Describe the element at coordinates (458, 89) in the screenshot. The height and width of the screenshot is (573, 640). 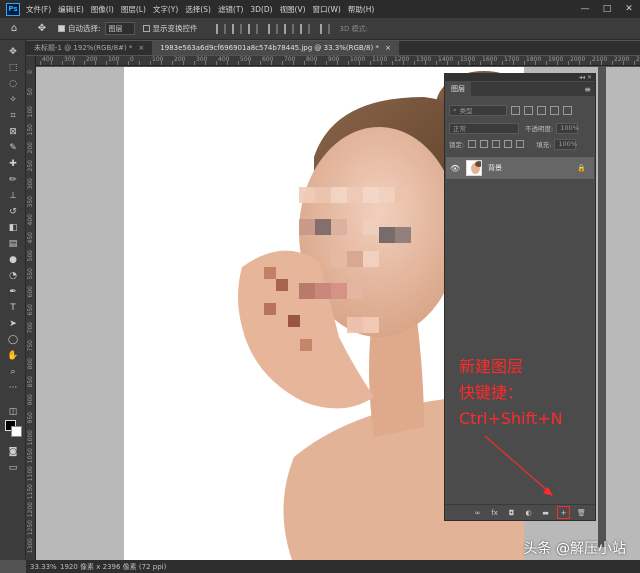
I see `tab-layers: 图层` at that location.